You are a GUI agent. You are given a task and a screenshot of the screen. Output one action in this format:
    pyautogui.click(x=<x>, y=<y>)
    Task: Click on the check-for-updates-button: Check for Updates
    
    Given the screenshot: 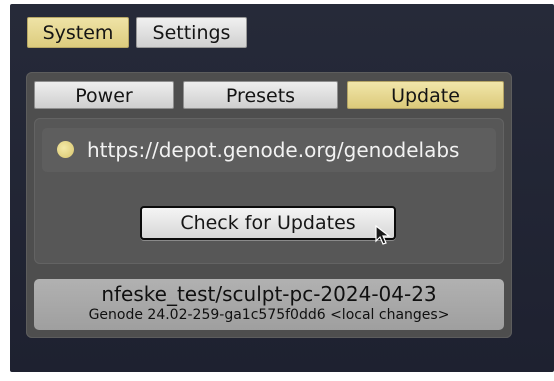 What is the action you would take?
    pyautogui.click(x=268, y=223)
    